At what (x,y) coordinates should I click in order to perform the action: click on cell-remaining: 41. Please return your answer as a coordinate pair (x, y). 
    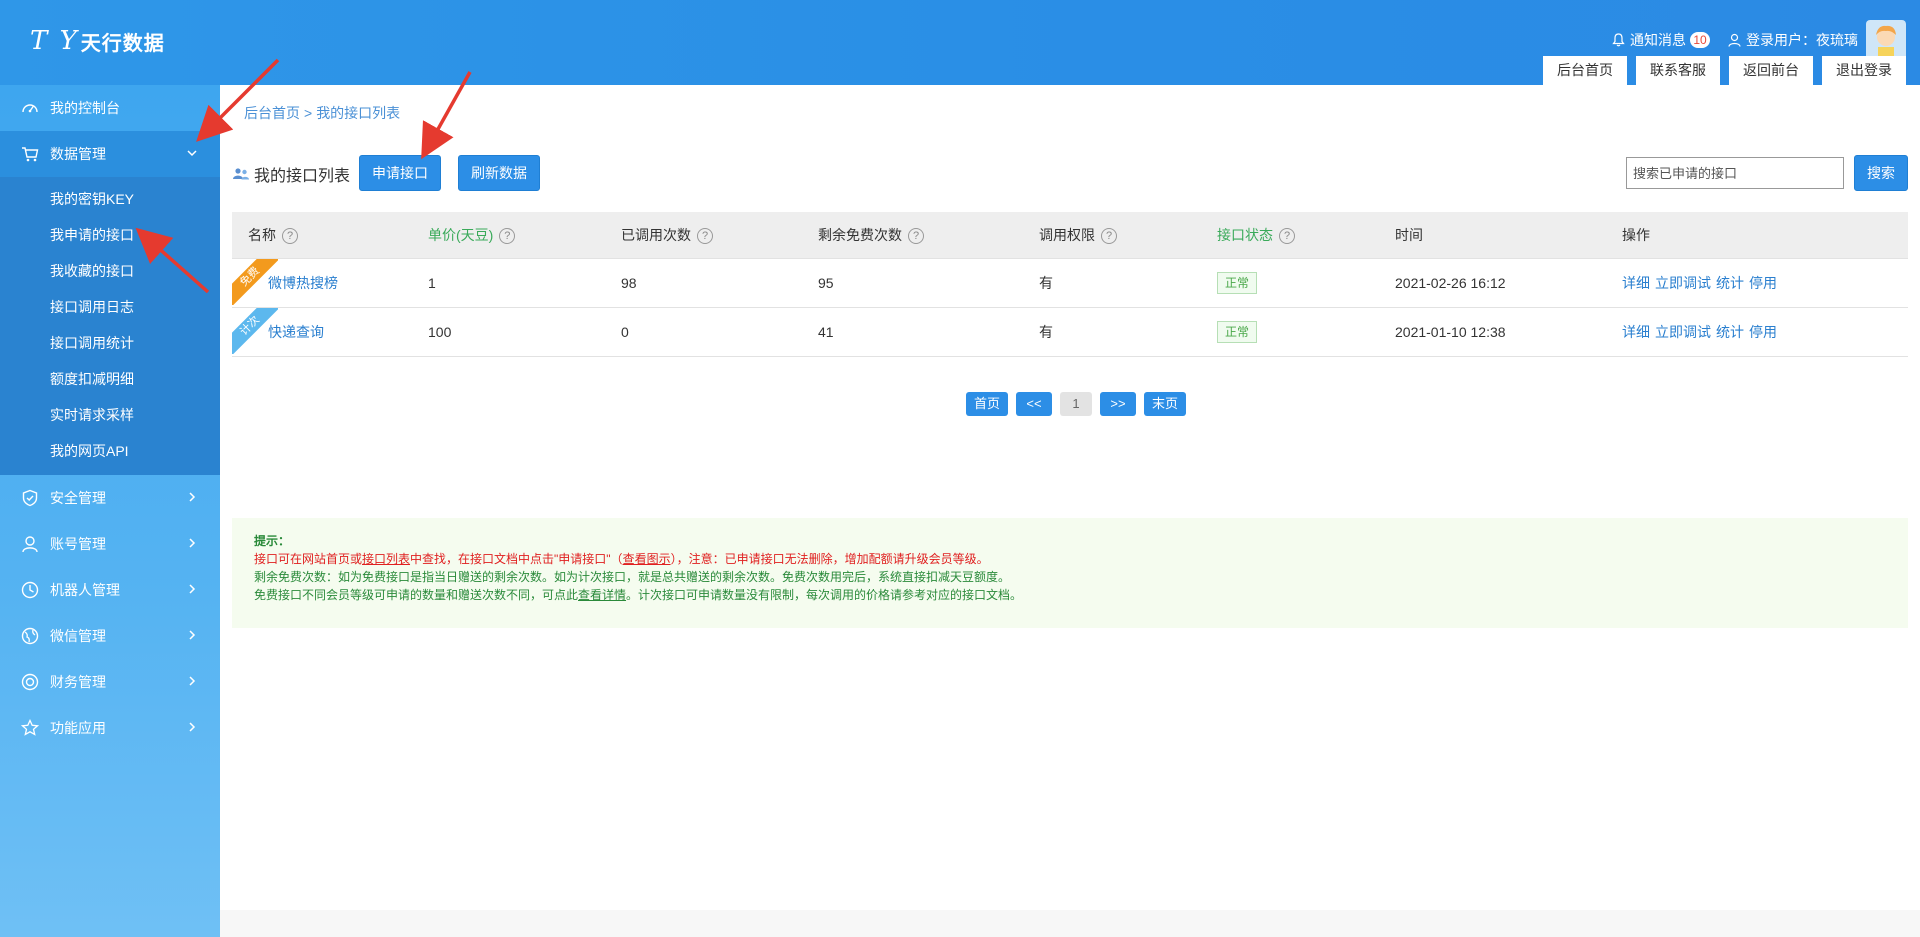
    Looking at the image, I should click on (912, 332).